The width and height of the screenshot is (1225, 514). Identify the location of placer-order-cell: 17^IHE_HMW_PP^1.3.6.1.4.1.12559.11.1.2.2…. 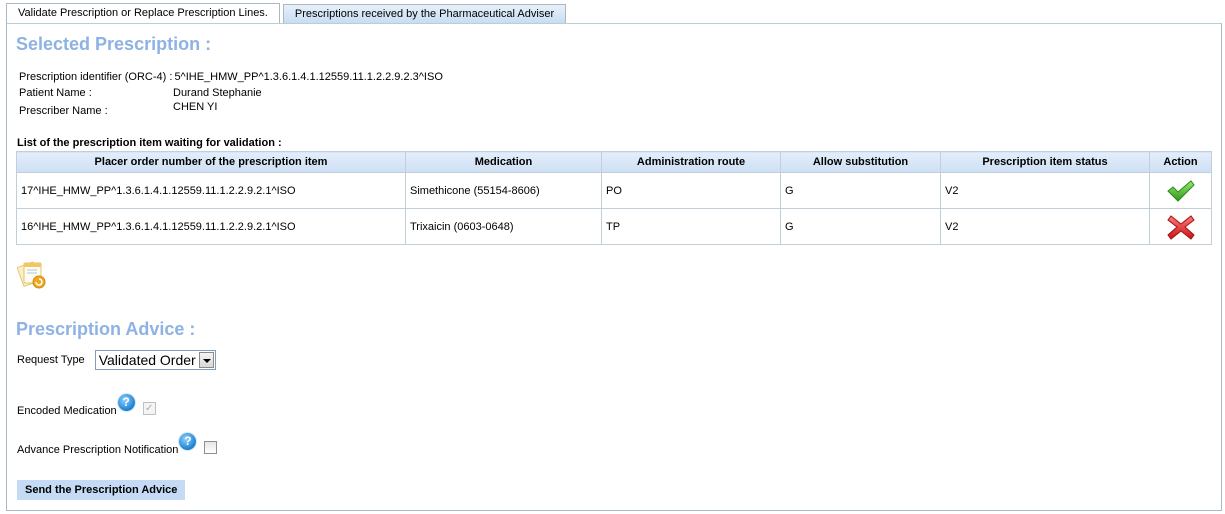
(211, 190).